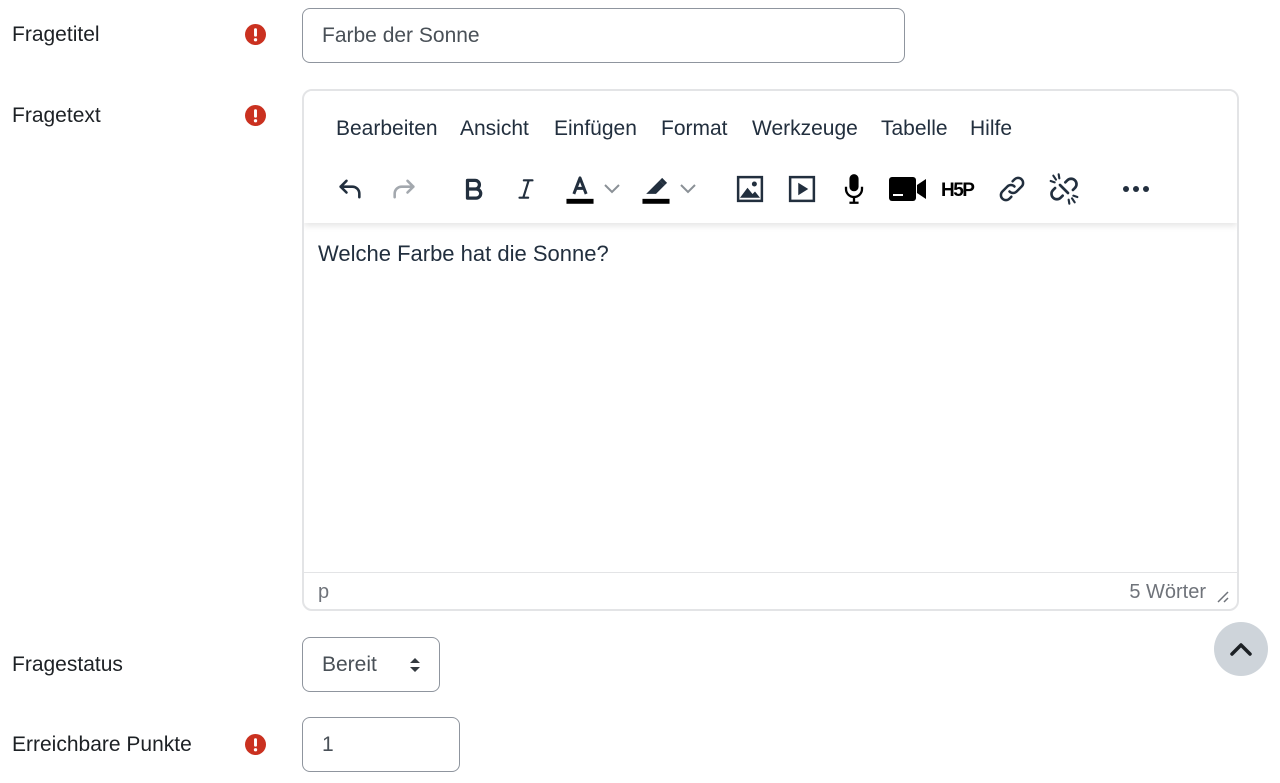  Describe the element at coordinates (387, 129) in the screenshot. I see `menu-edit: Bearbeiten` at that location.